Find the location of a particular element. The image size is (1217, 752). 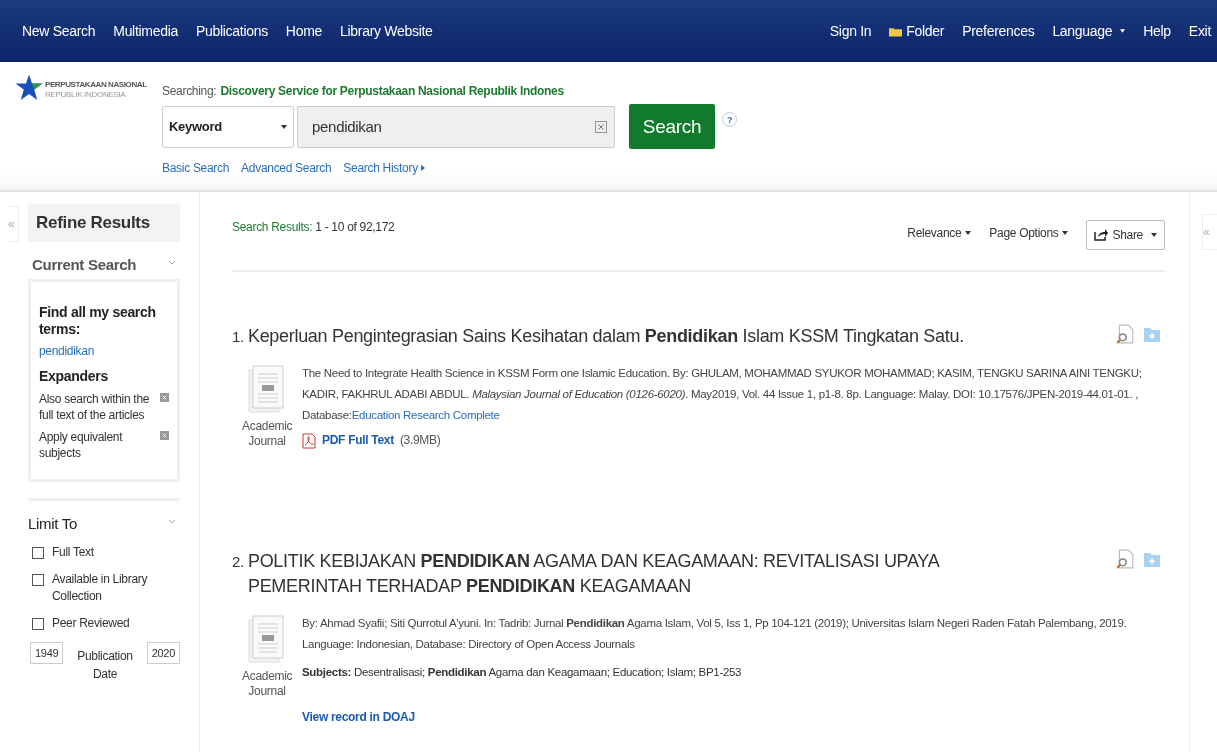

nav-link: Multimedia is located at coordinates (145, 31).